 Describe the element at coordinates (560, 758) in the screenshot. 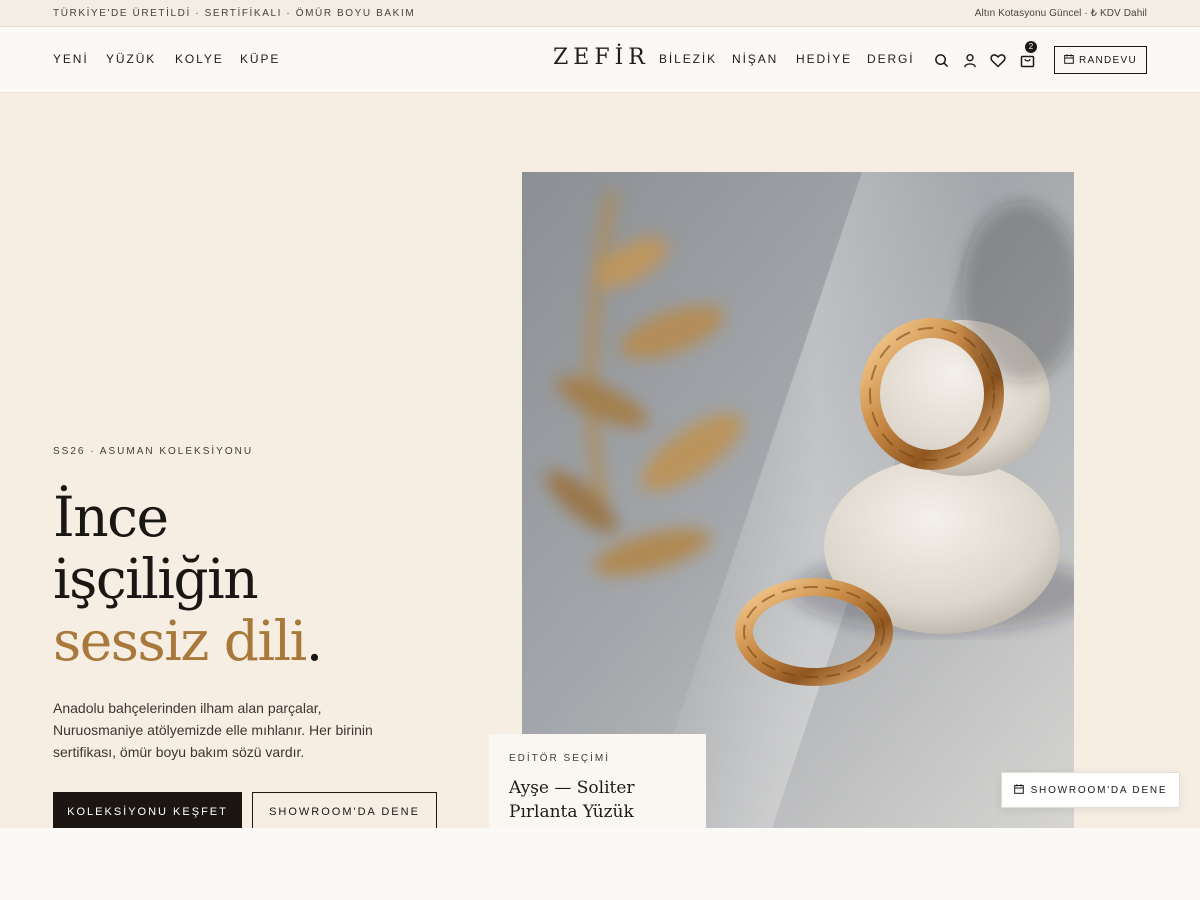

I see `editors-pick-label: EDİTÖR SEÇİMİ` at that location.